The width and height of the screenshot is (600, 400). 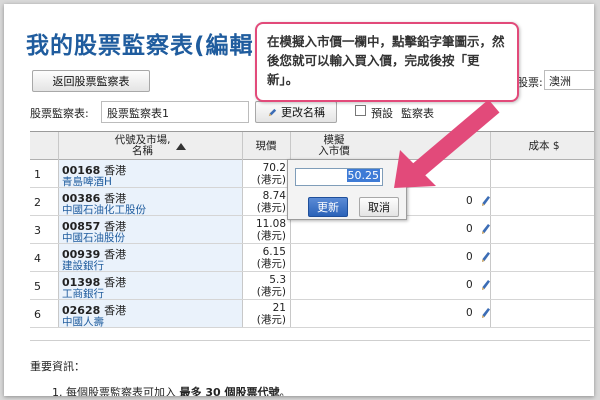 I want to click on table-row: 6 02628 香港 中國人壽 21 (港元) 0, so click(x=312, y=314).